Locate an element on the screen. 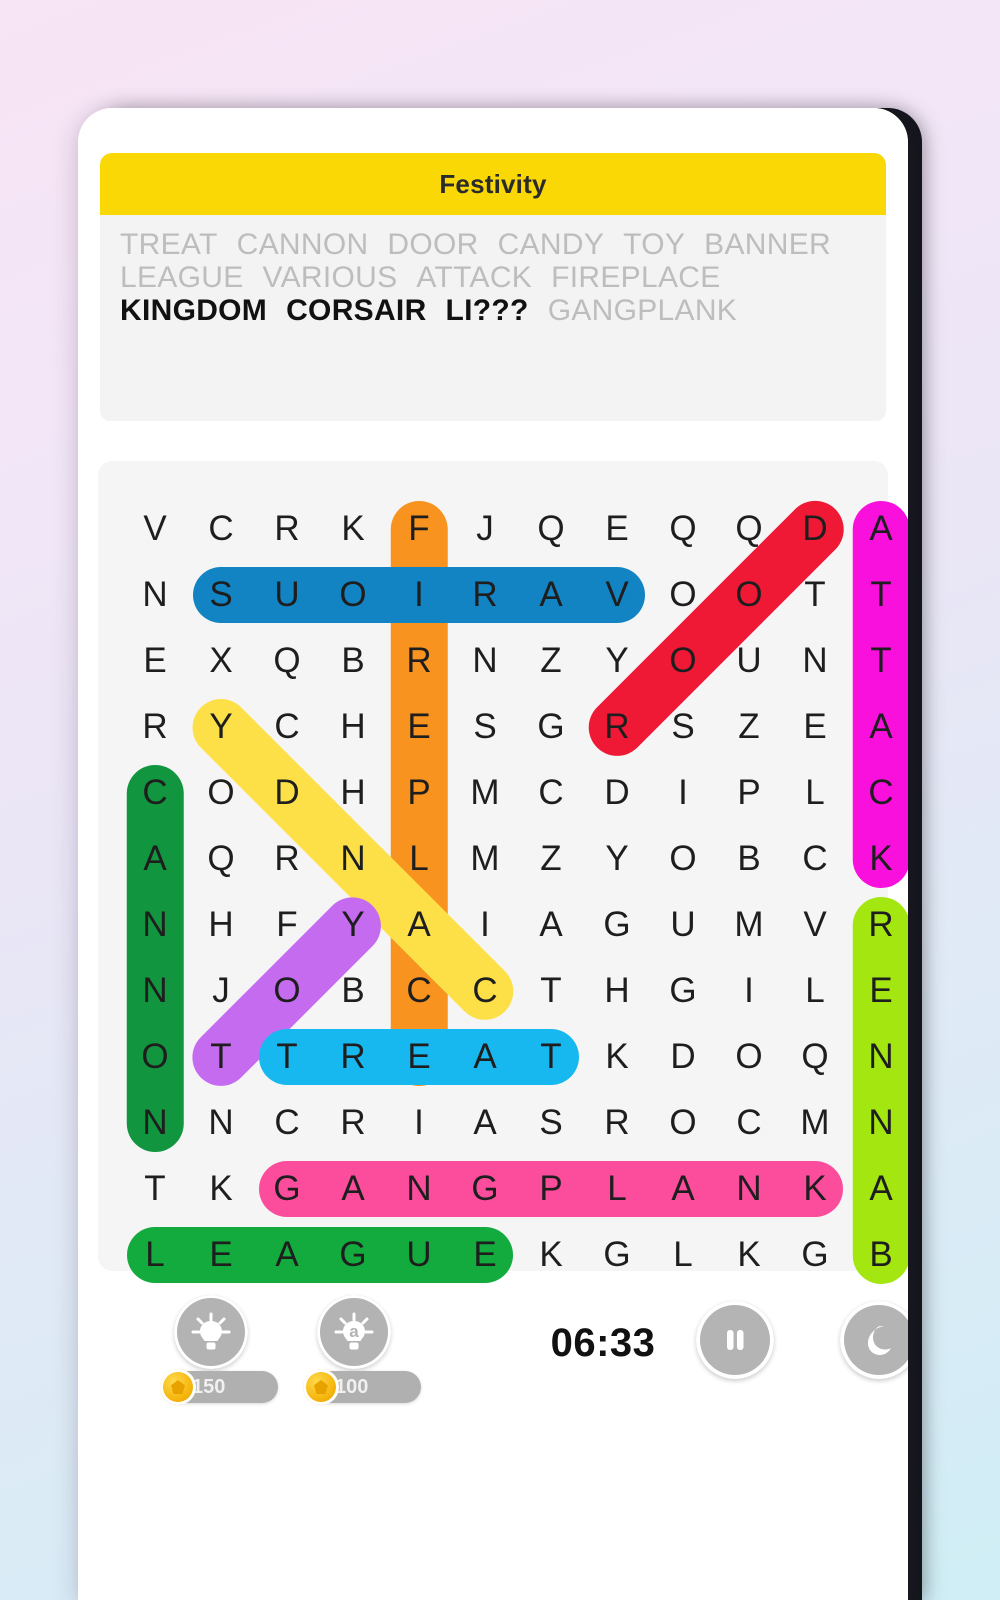 The height and width of the screenshot is (1600, 1000). grid-cell: J is located at coordinates (485, 529).